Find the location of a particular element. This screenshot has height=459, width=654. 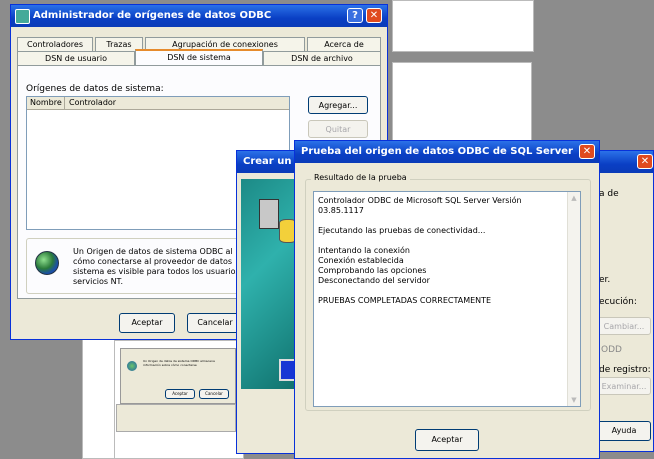

server-icon is located at coordinates (269, 214).